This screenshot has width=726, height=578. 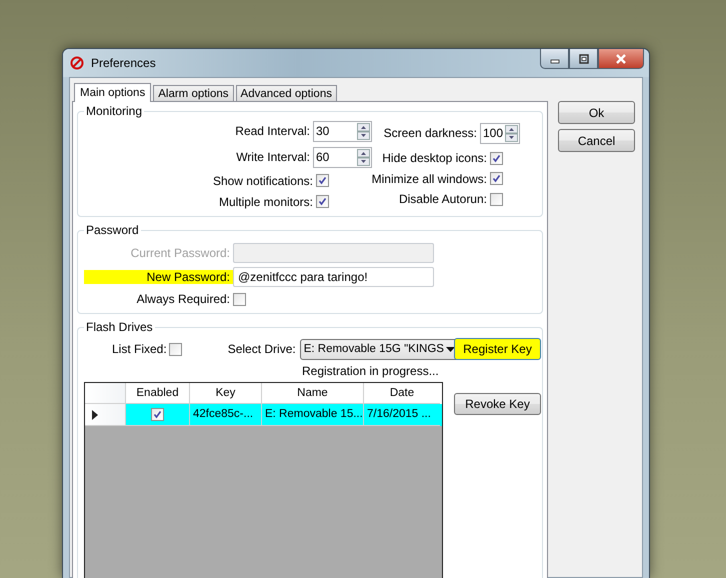 I want to click on field-label: Write Interval:, so click(x=273, y=157).